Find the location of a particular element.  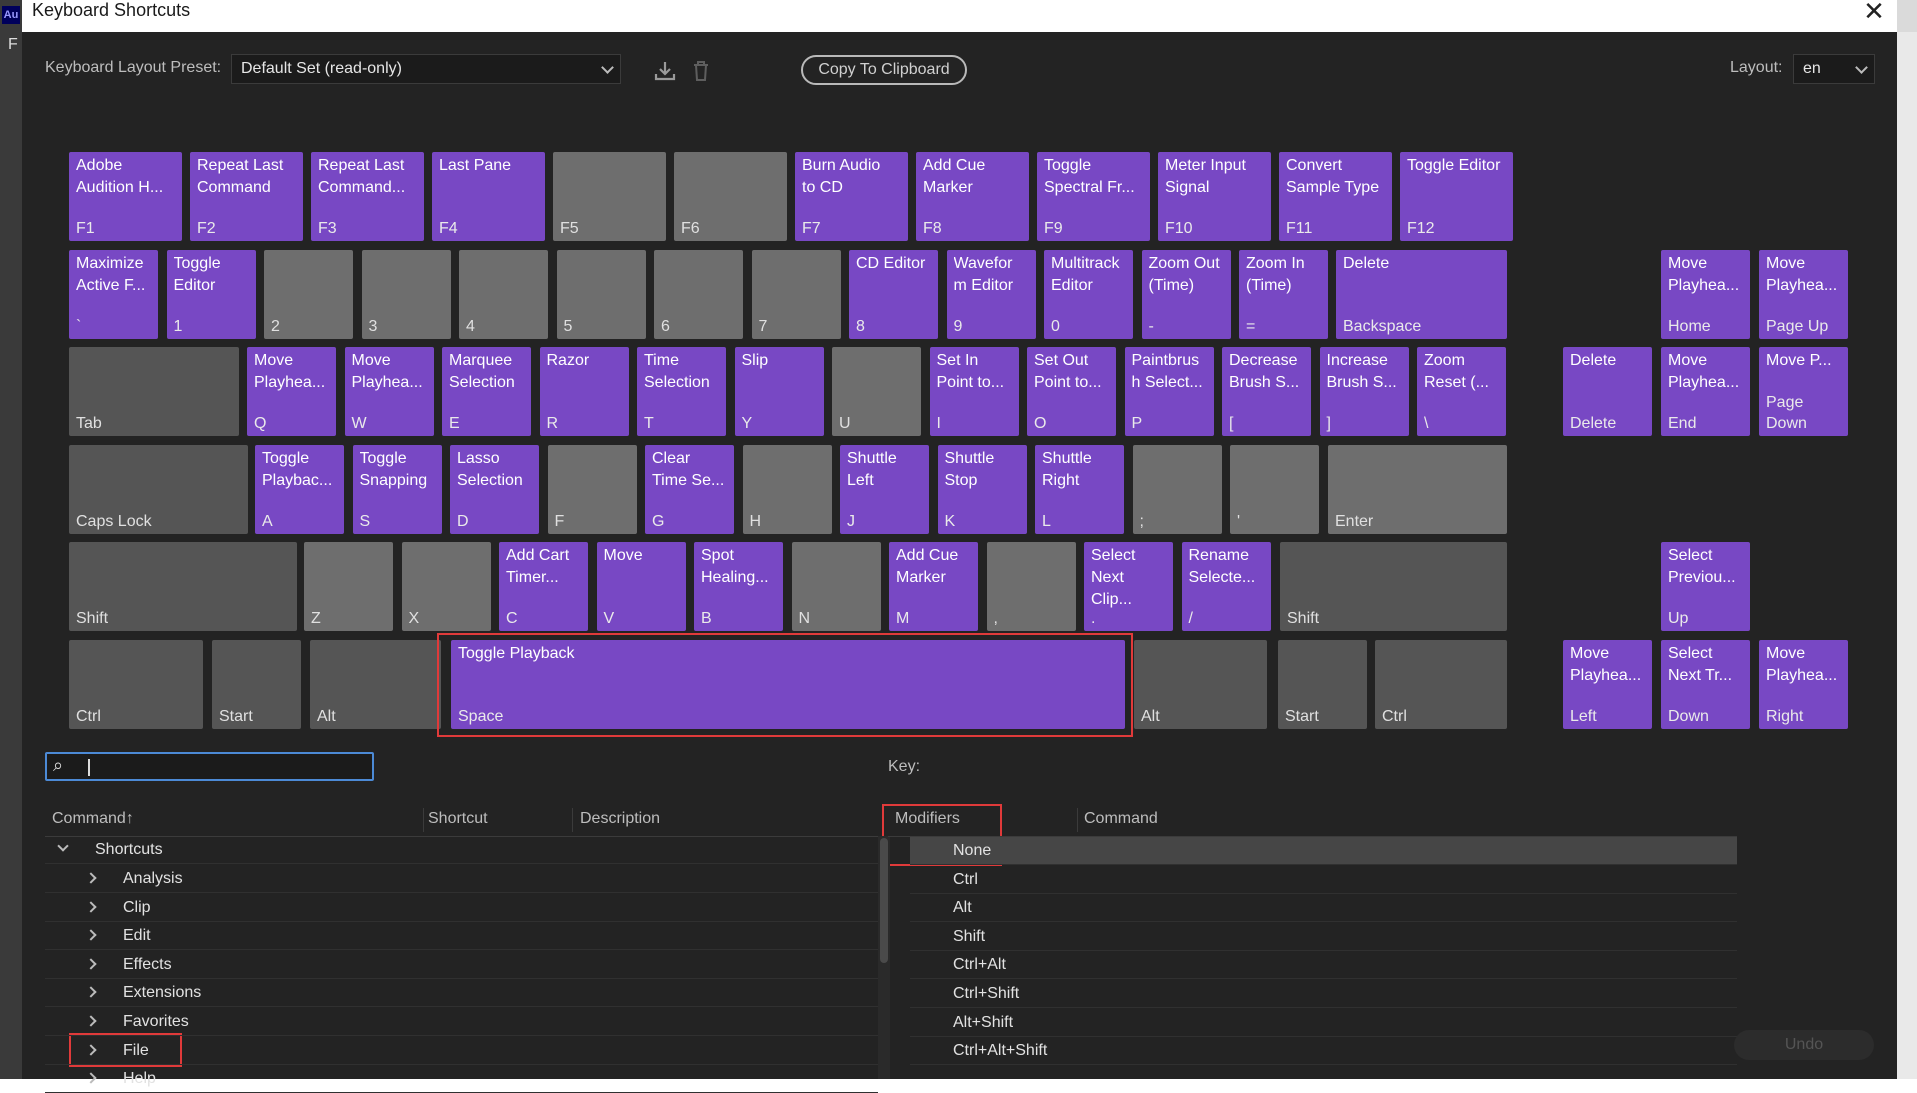

key-e: Marquee Selection E is located at coordinates (486, 391).